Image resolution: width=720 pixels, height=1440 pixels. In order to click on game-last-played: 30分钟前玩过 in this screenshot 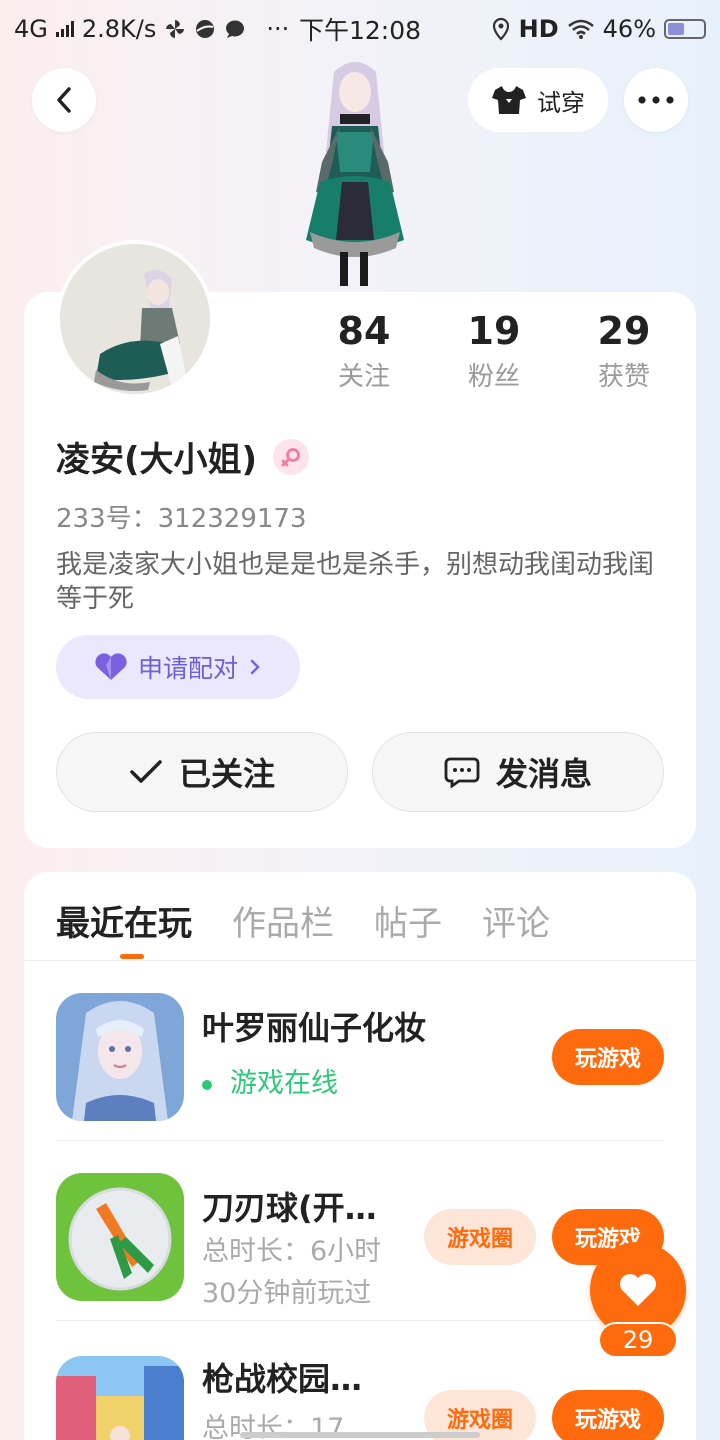, I will do `click(287, 1293)`.